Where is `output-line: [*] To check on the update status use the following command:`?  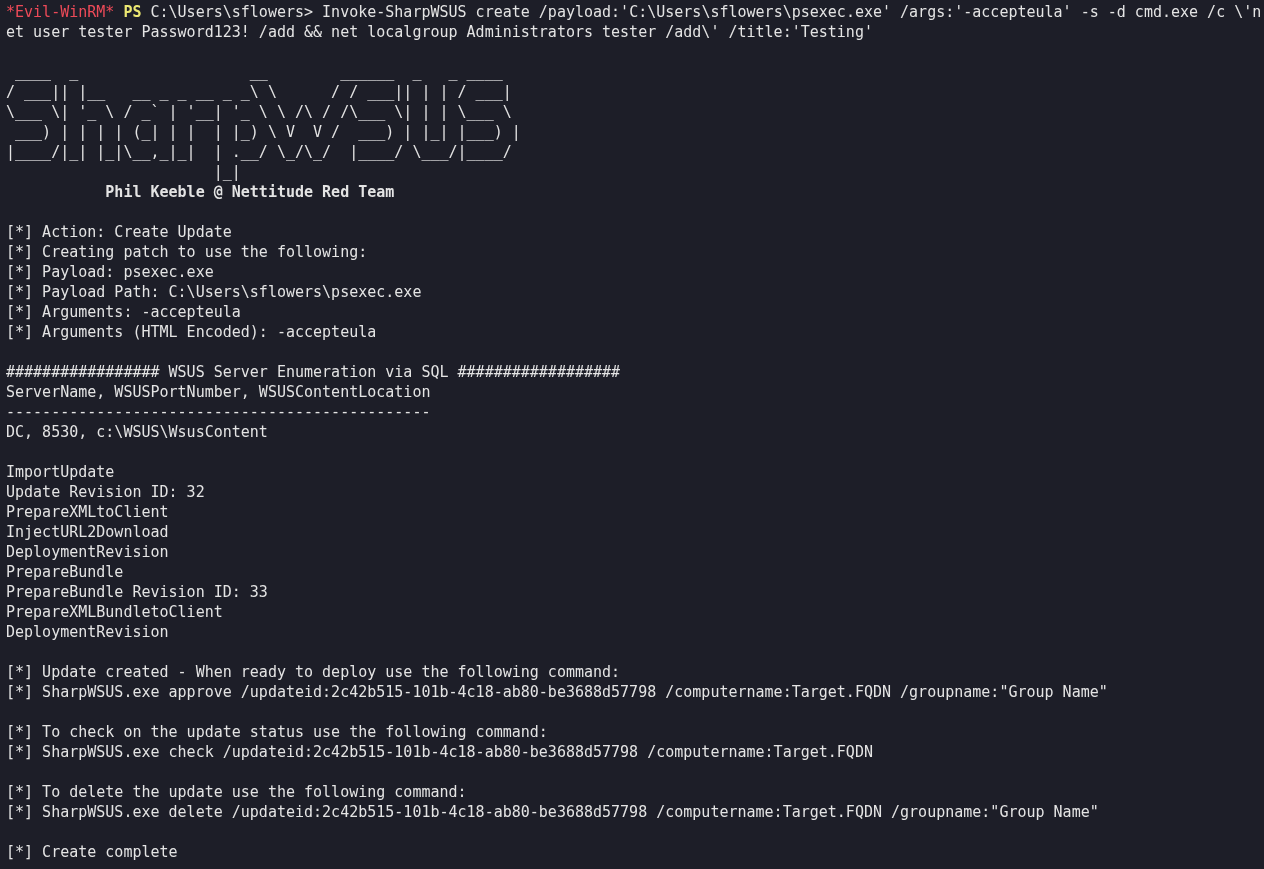 output-line: [*] To check on the update status use the following command: is located at coordinates (277, 732).